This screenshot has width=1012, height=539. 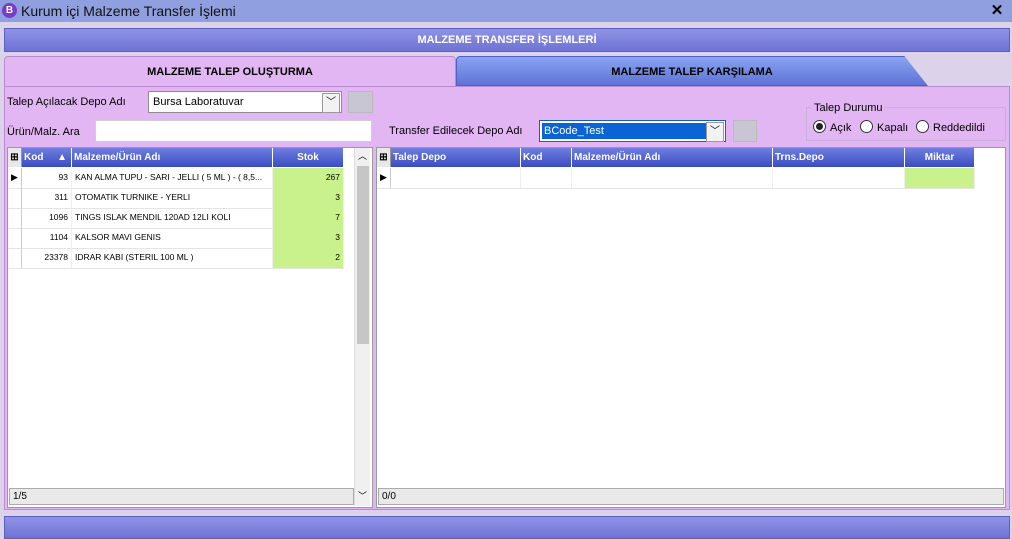 I want to click on row-urun-adi: IDRAR KABI (STERIL 100 ML ), so click(x=172, y=258).